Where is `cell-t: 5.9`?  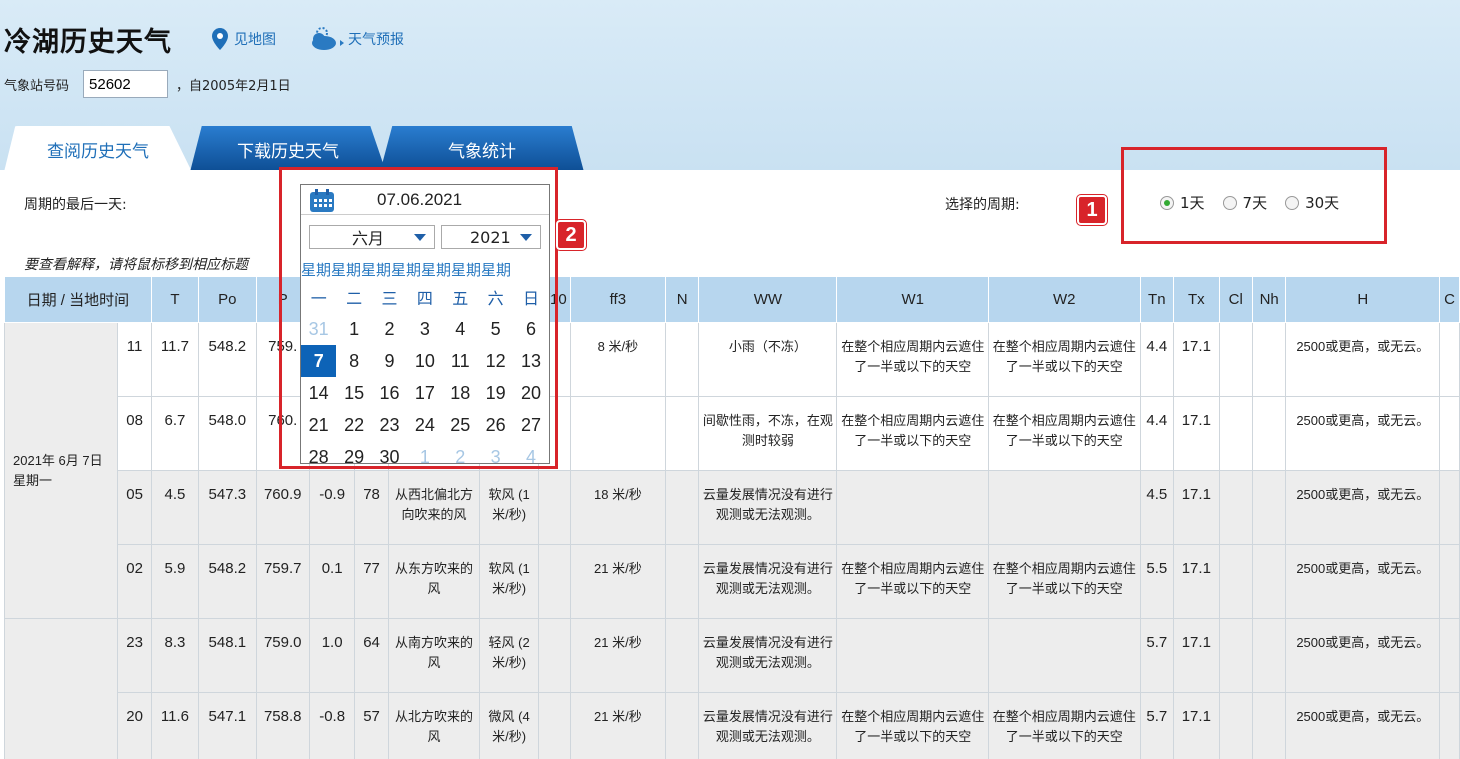
cell-t: 5.9 is located at coordinates (175, 581).